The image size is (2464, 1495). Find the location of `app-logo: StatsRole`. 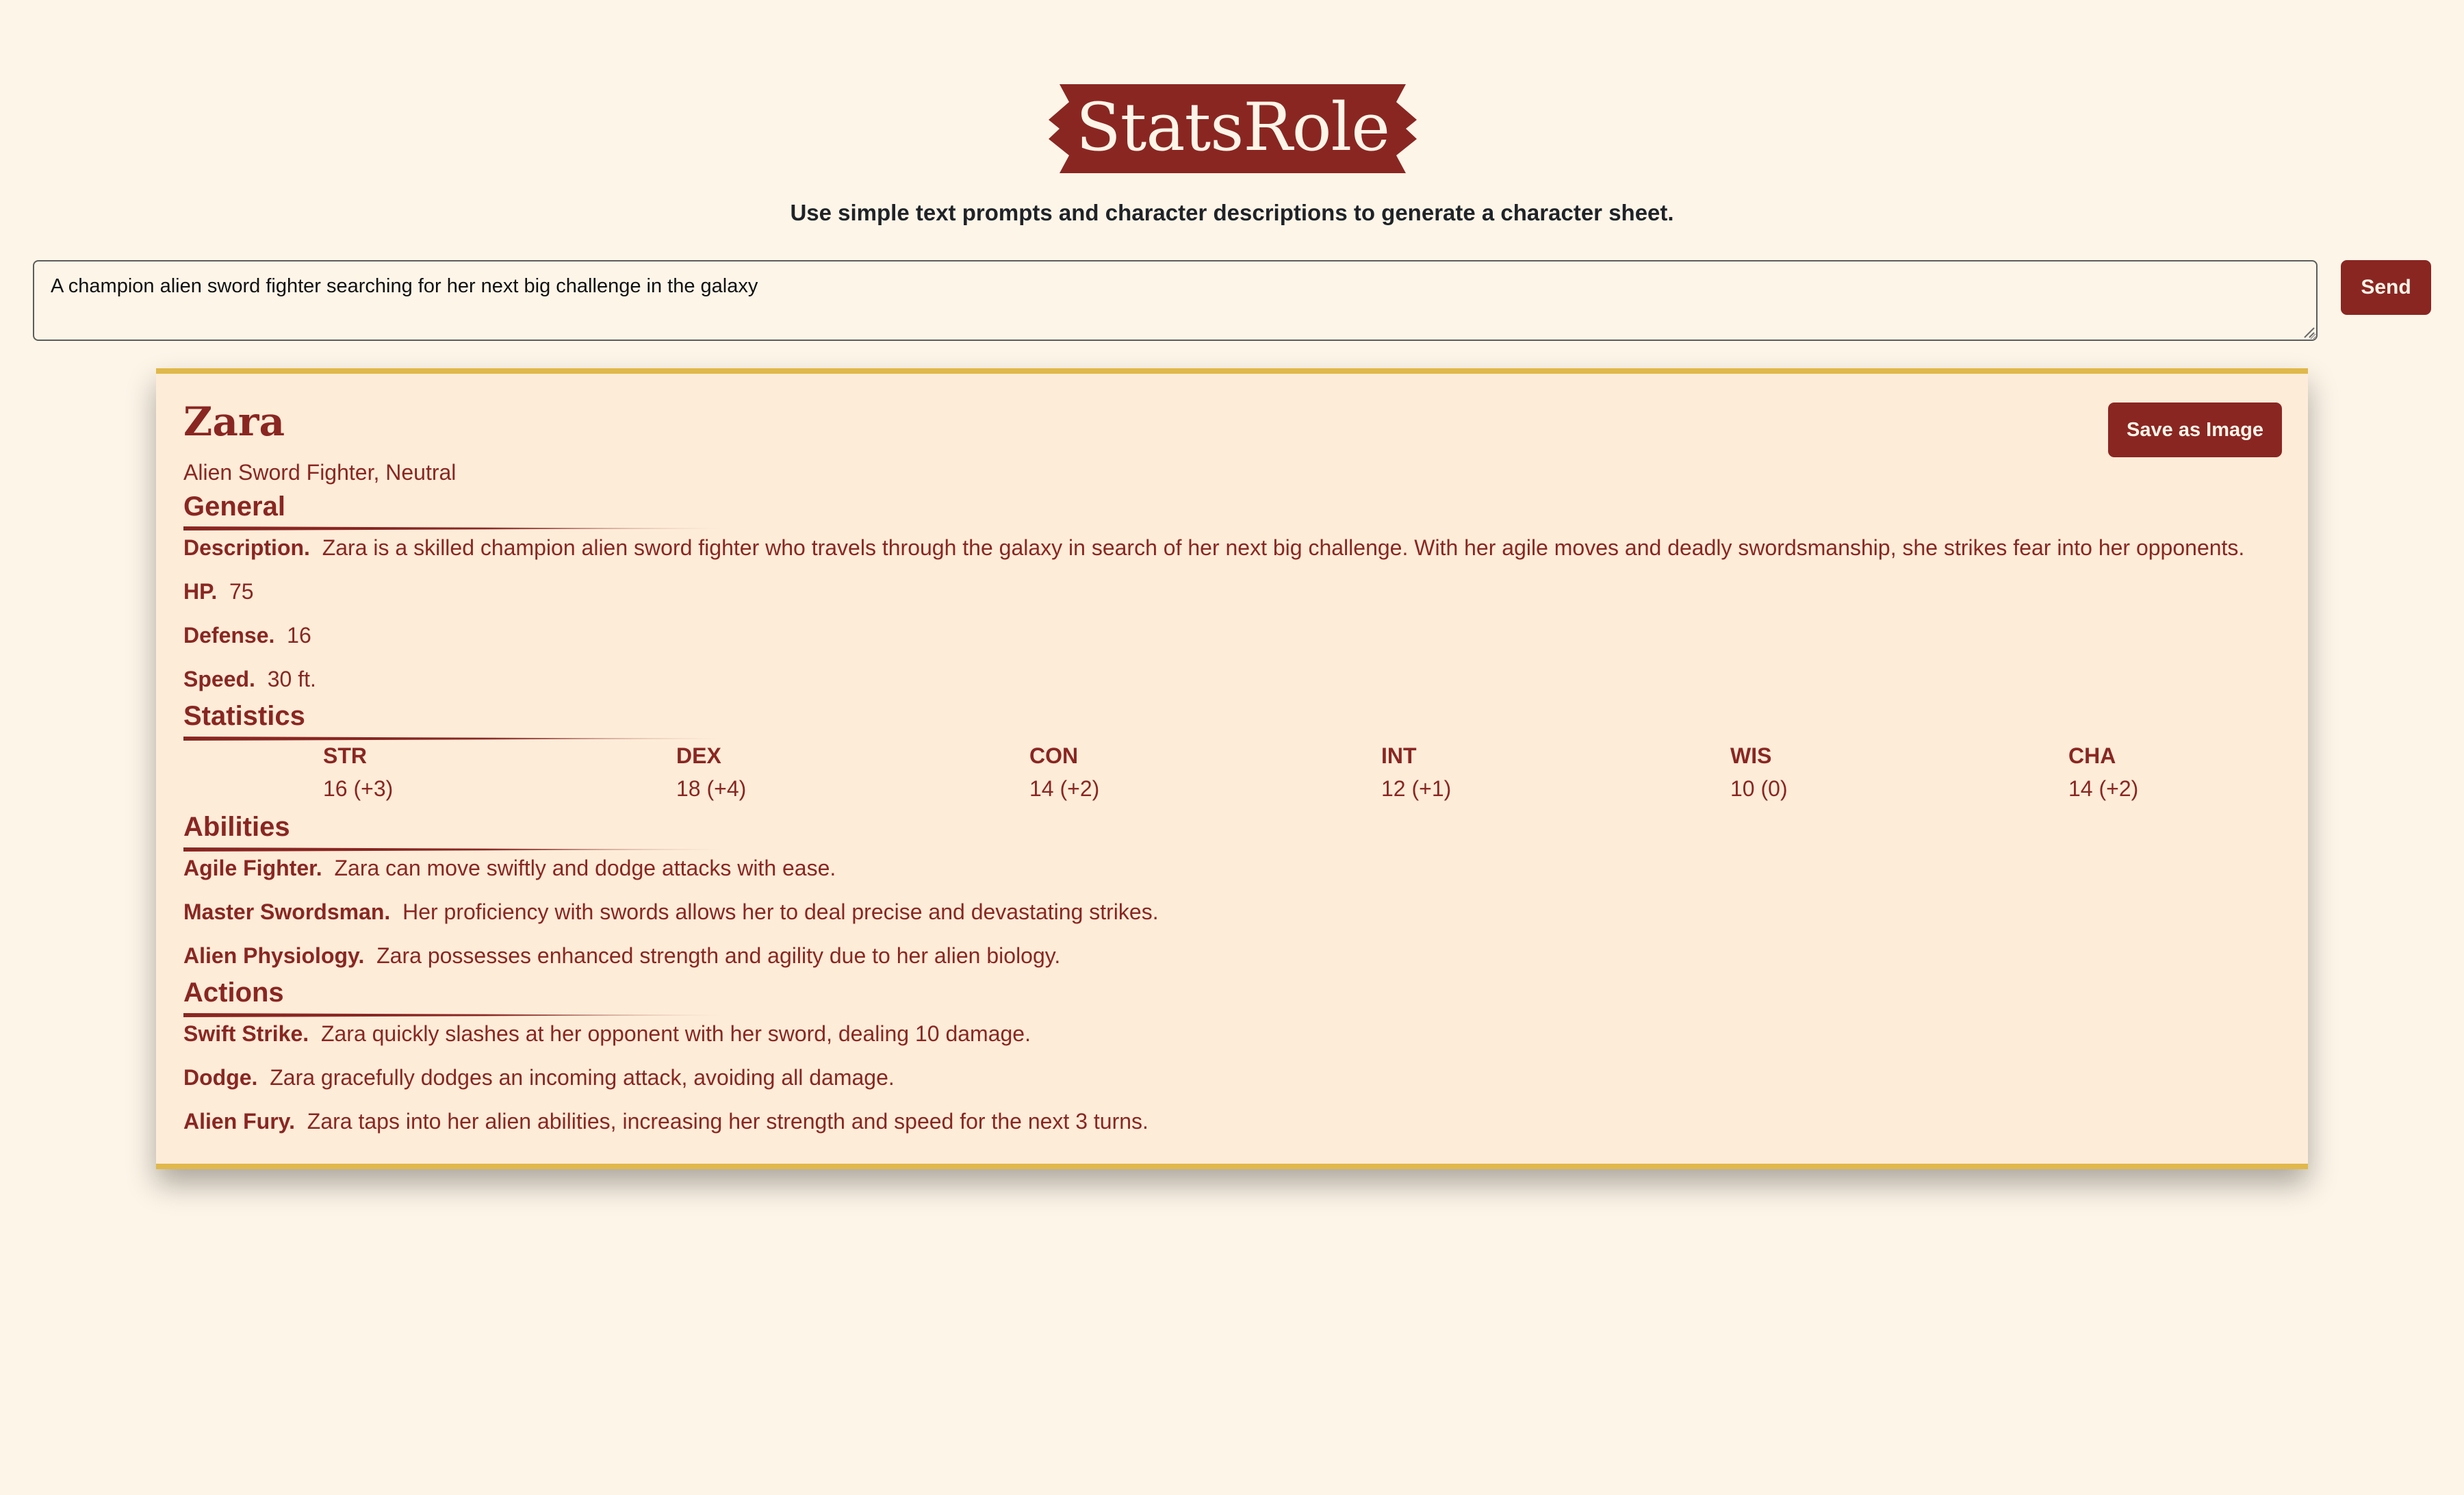

app-logo: StatsRole is located at coordinates (1233, 128).